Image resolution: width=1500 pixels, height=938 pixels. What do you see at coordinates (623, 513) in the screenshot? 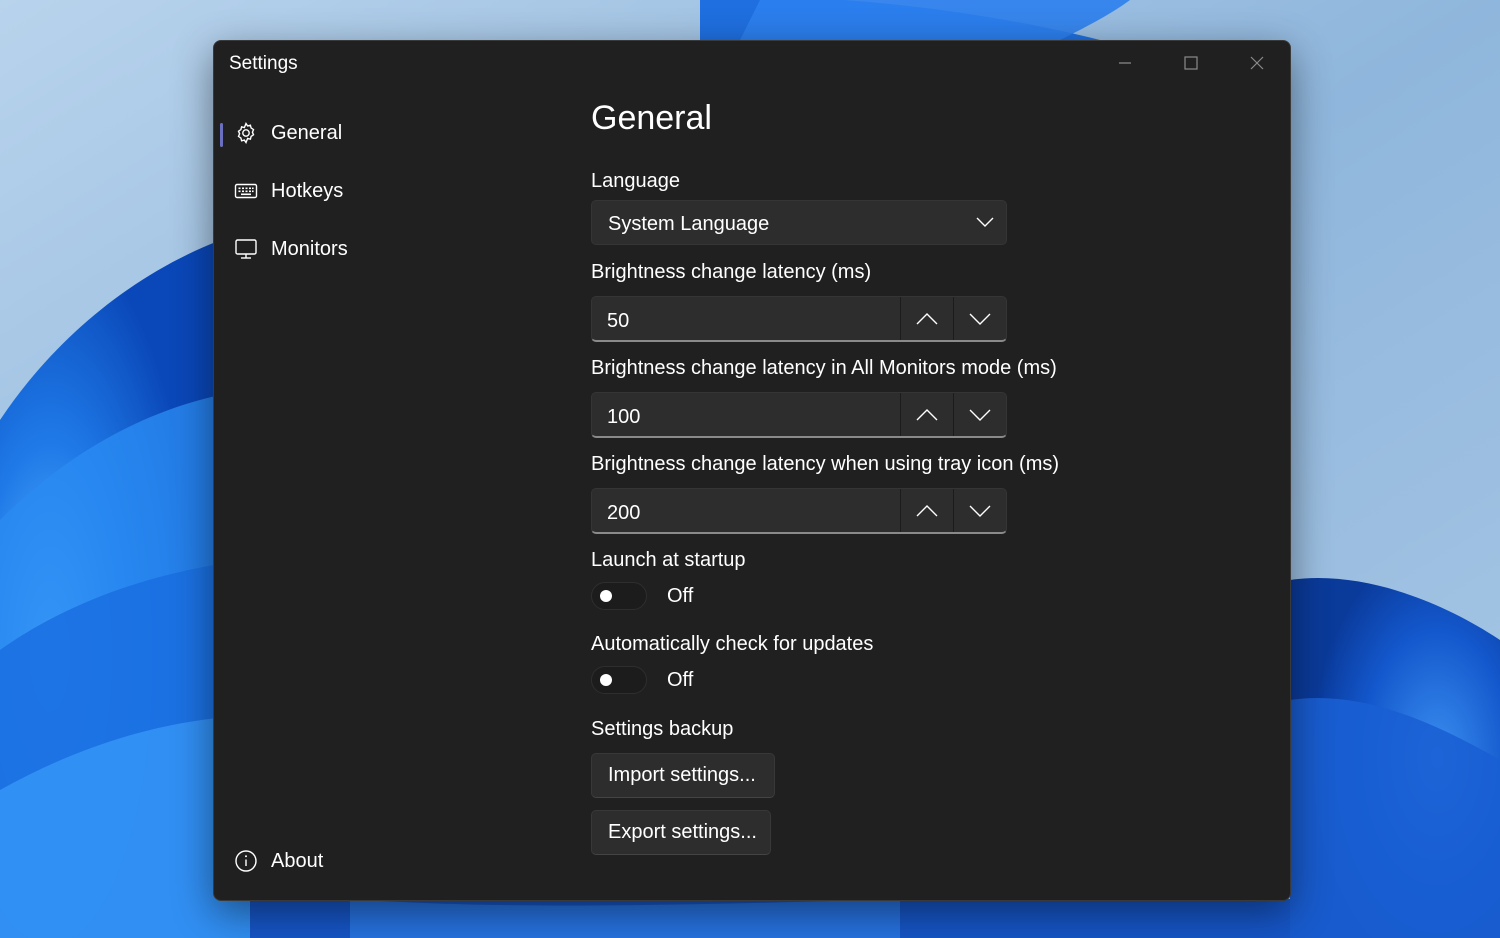
I see `latency-tray-input: 200` at bounding box center [623, 513].